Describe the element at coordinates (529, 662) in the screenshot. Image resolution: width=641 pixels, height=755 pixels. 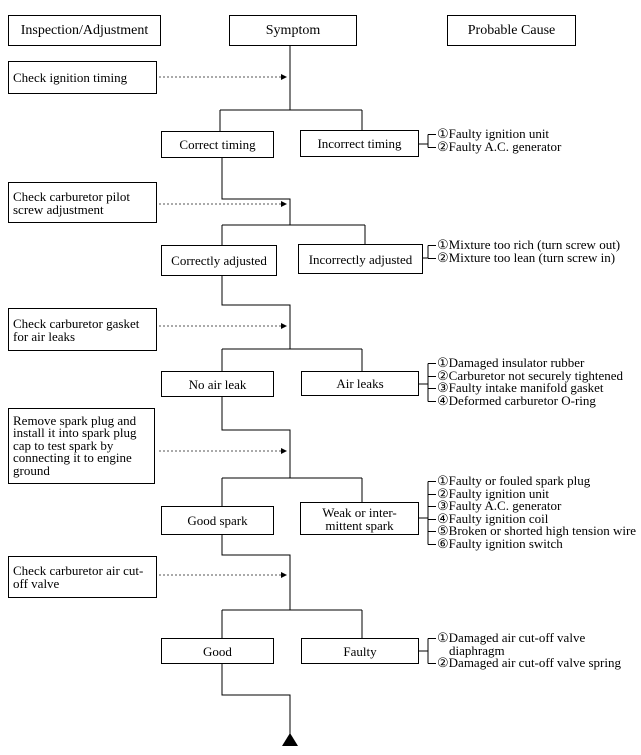
I see `cause-item: ②Damaged air cut-off valve spring` at that location.